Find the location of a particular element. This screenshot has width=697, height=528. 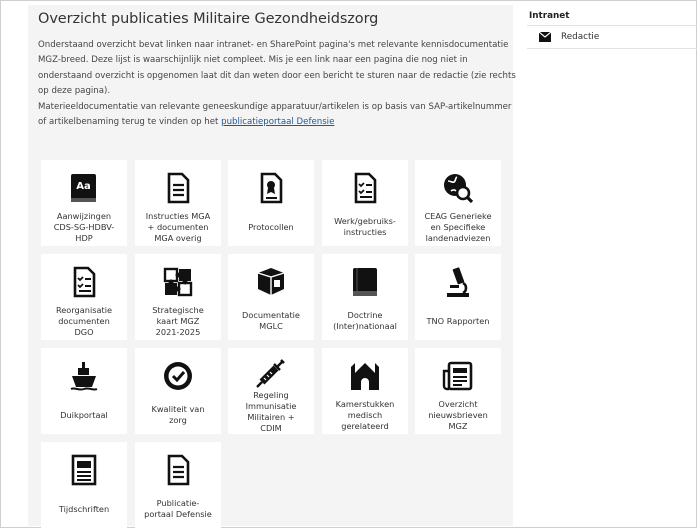

tile-kwaliteit: Kwaliteit van zorg is located at coordinates (178, 391).